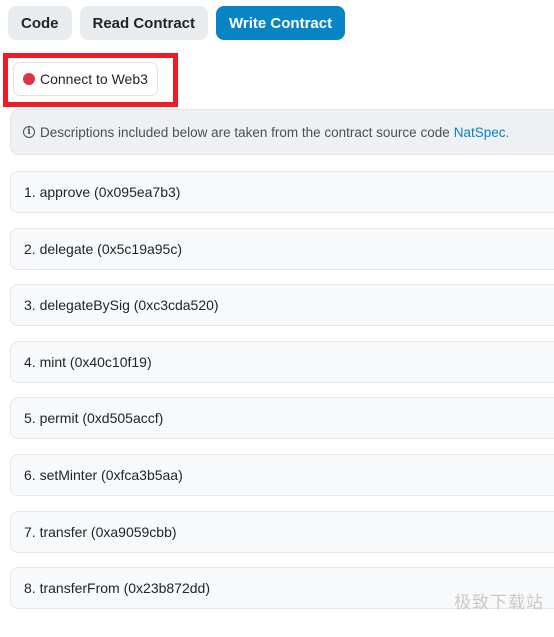 The image size is (554, 637). Describe the element at coordinates (281, 23) in the screenshot. I see `tab-write-contract: Write Contract` at that location.